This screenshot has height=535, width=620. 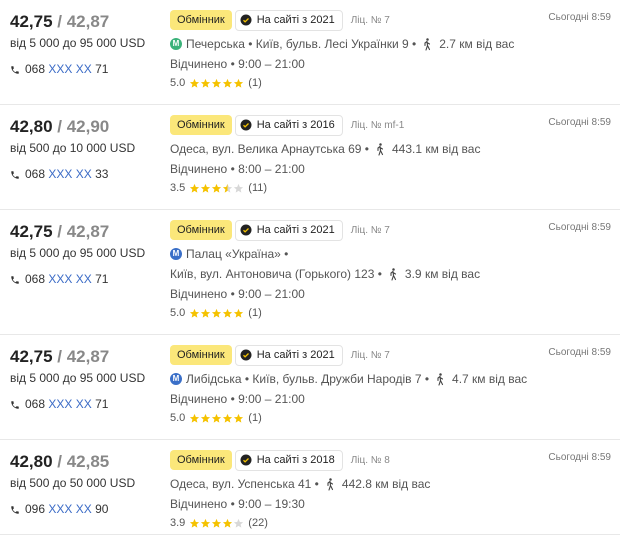 I want to click on reviews-count: (22), so click(x=258, y=523).